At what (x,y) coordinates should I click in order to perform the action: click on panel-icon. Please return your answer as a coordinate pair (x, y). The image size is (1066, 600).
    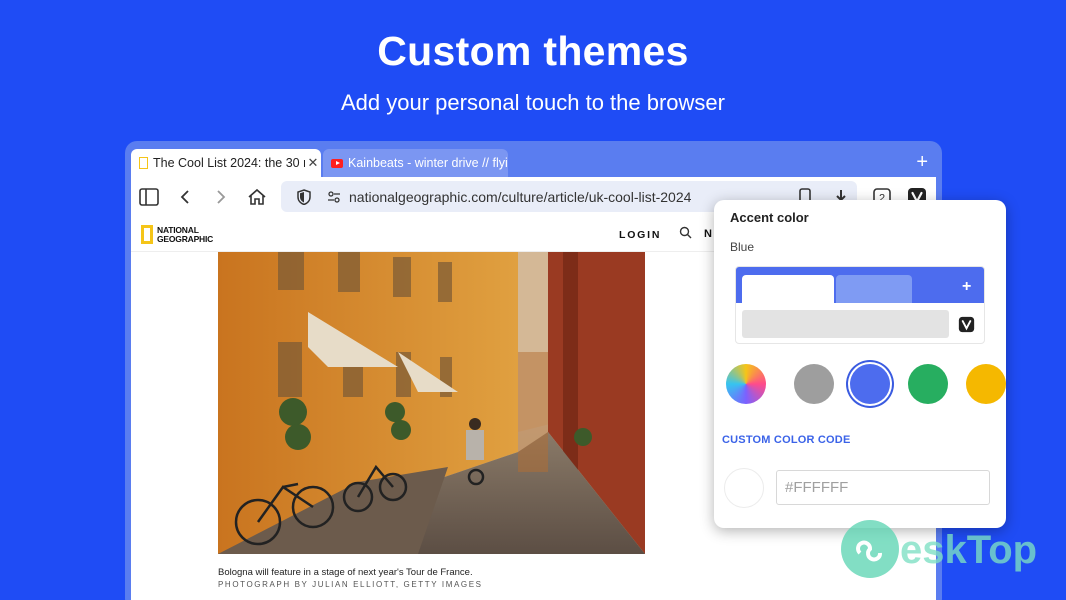
    Looking at the image, I should click on (149, 197).